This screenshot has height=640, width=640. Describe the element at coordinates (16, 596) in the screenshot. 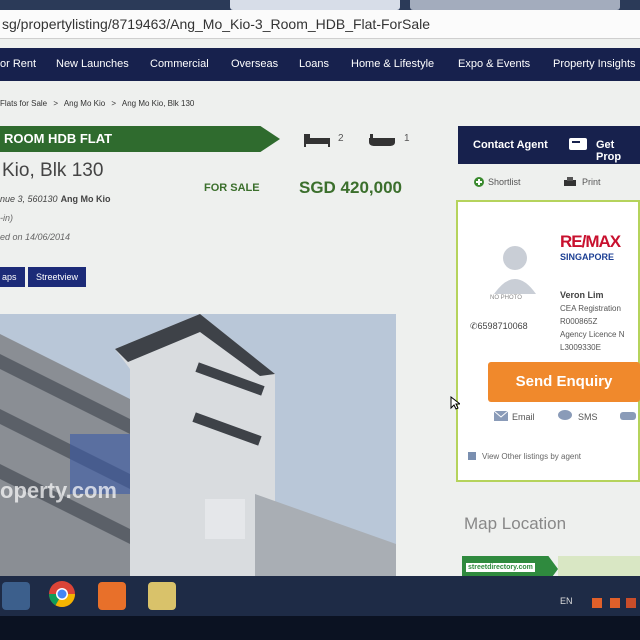

I see `camera-app-icon` at that location.